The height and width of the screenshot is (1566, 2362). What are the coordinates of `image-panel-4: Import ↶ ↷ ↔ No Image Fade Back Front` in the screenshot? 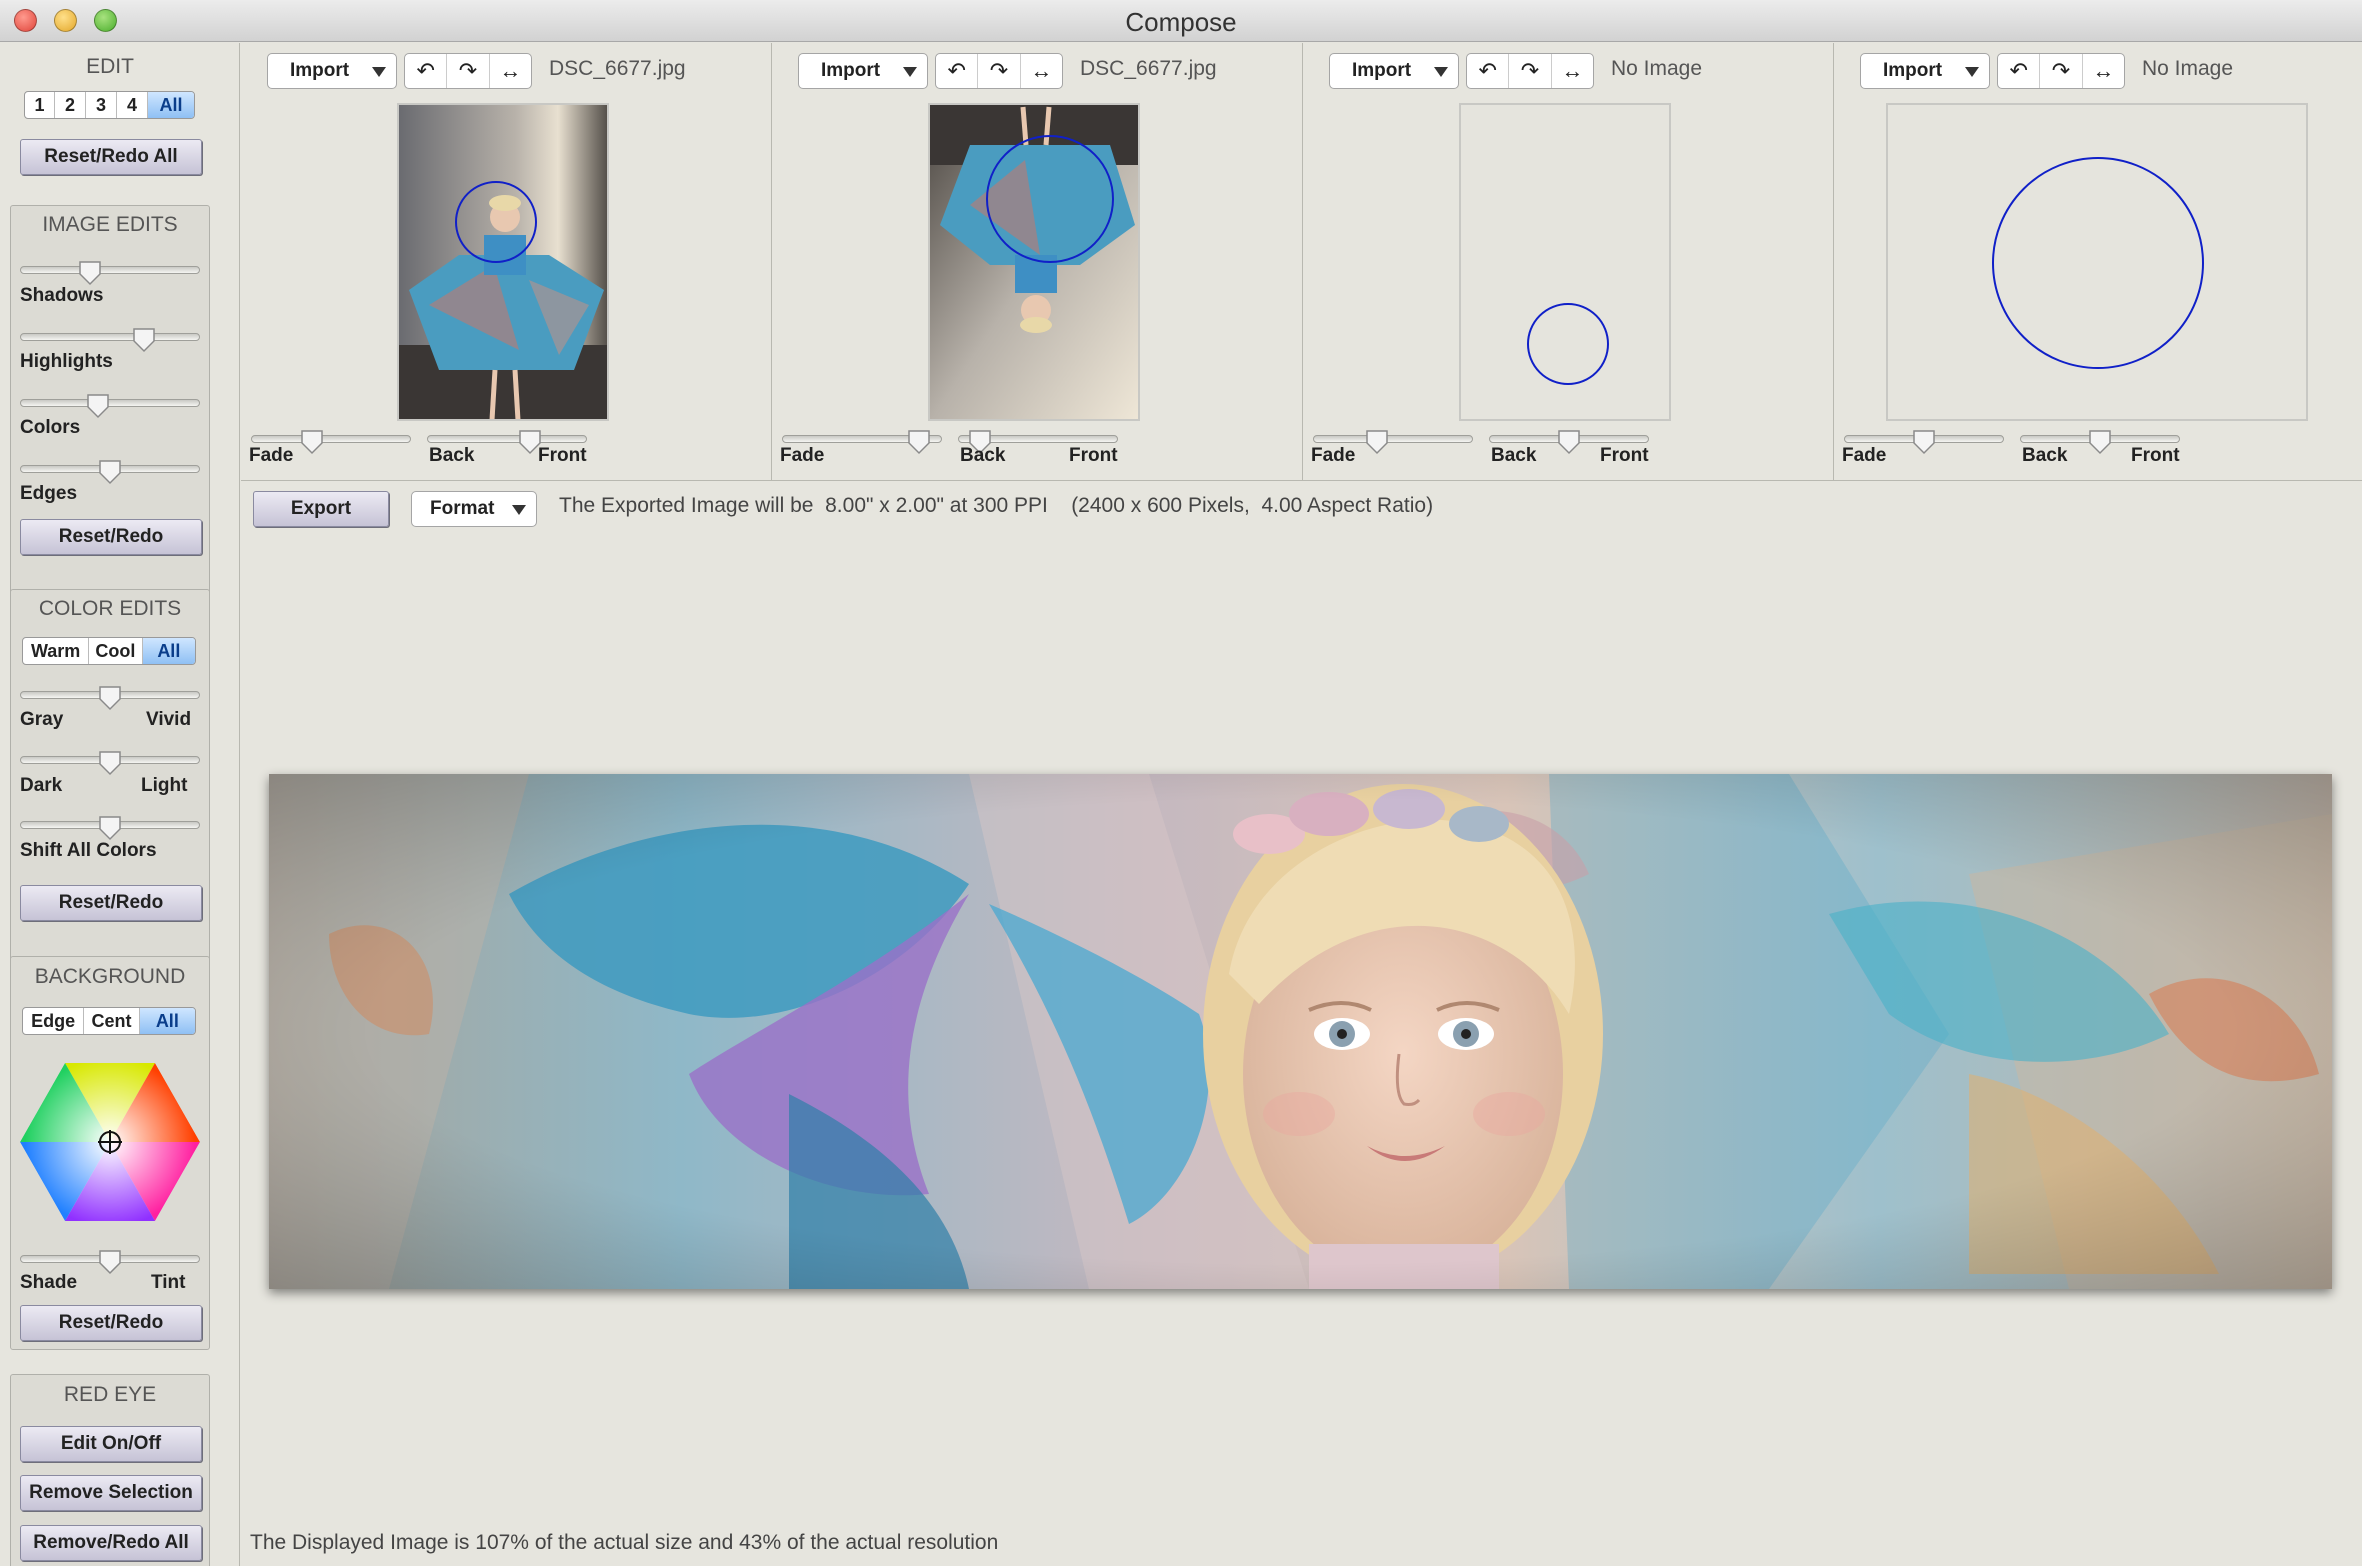 It's located at (2098, 261).